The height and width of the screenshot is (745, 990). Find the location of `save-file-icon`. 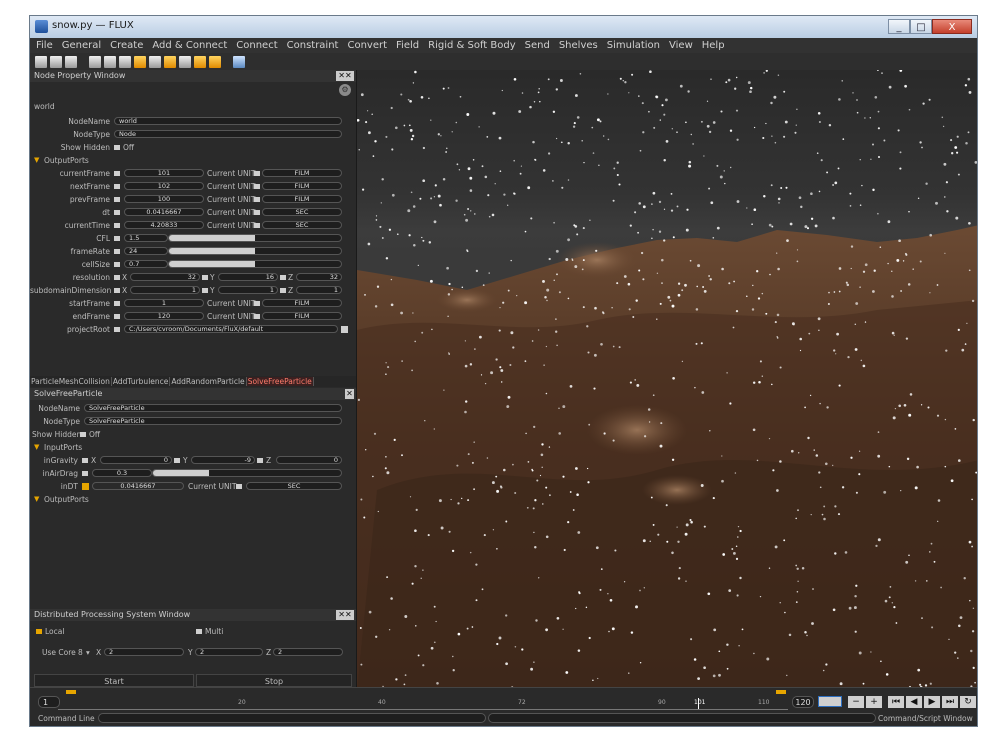

save-file-icon is located at coordinates (71, 61).